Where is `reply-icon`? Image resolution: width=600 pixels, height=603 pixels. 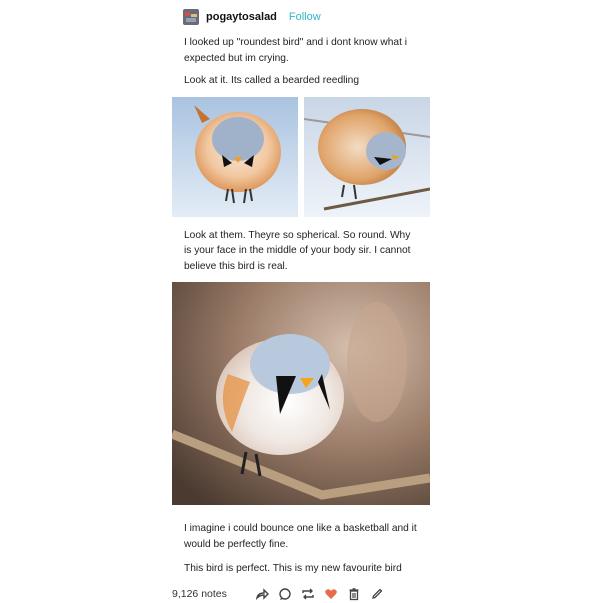 reply-icon is located at coordinates (285, 594).